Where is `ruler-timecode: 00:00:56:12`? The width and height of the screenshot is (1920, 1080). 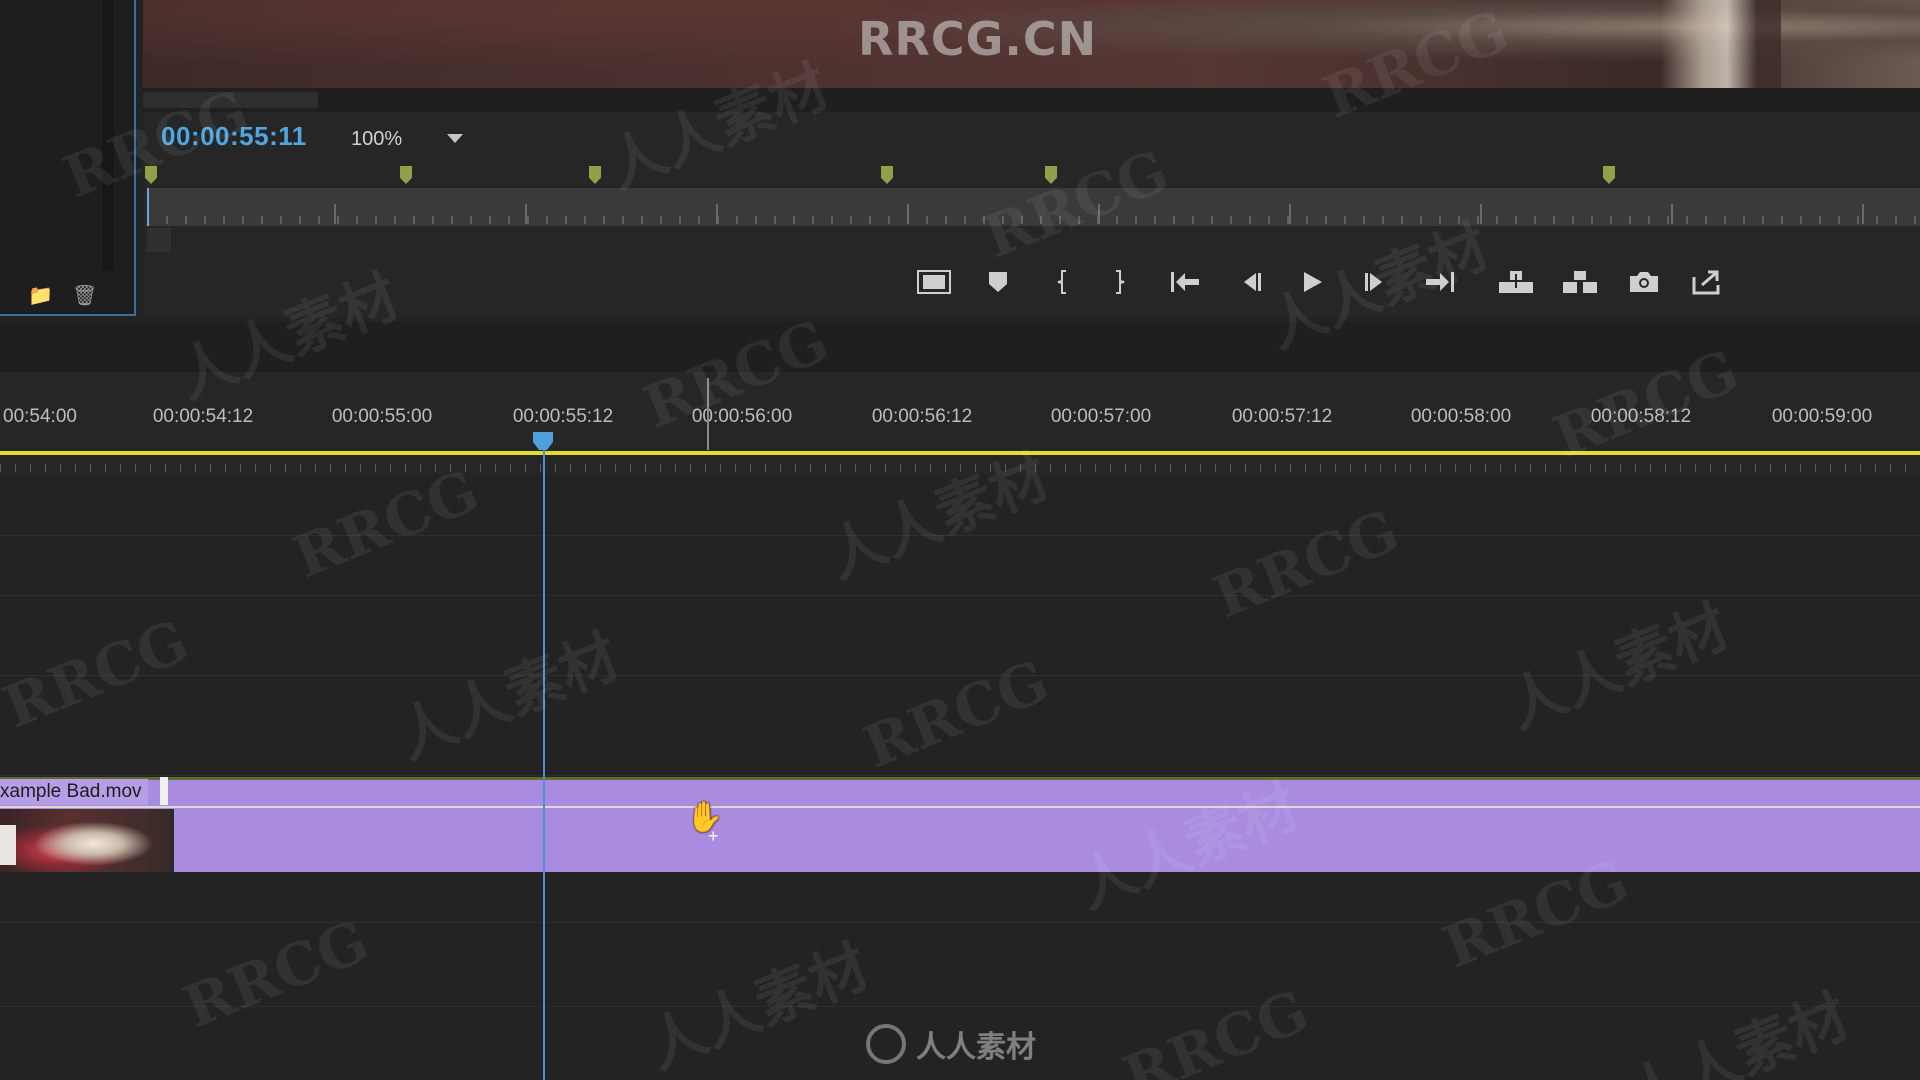
ruler-timecode: 00:00:56:12 is located at coordinates (922, 416).